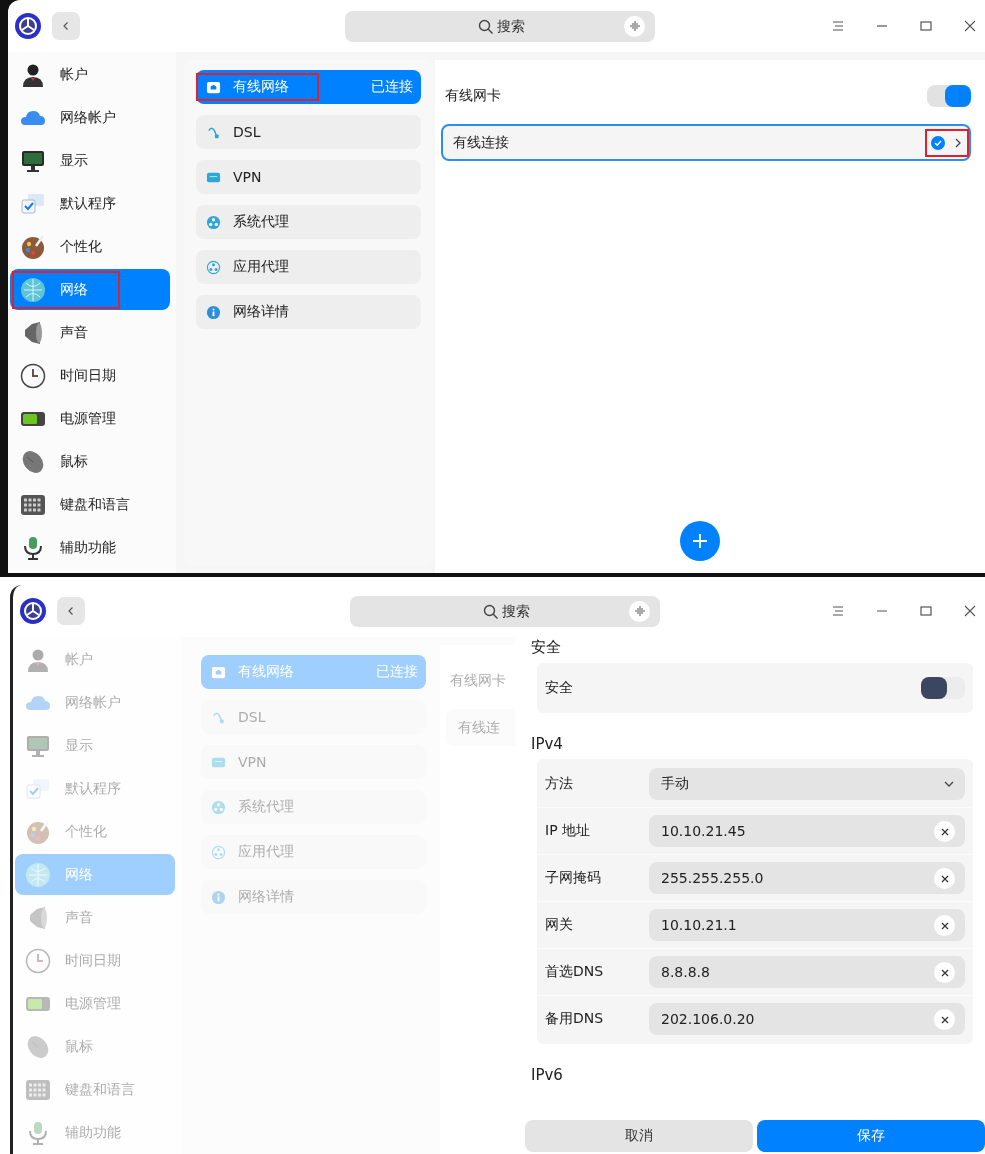 This screenshot has height=1154, width=985. Describe the element at coordinates (481, 142) in the screenshot. I see `connection-name: 有线连接` at that location.